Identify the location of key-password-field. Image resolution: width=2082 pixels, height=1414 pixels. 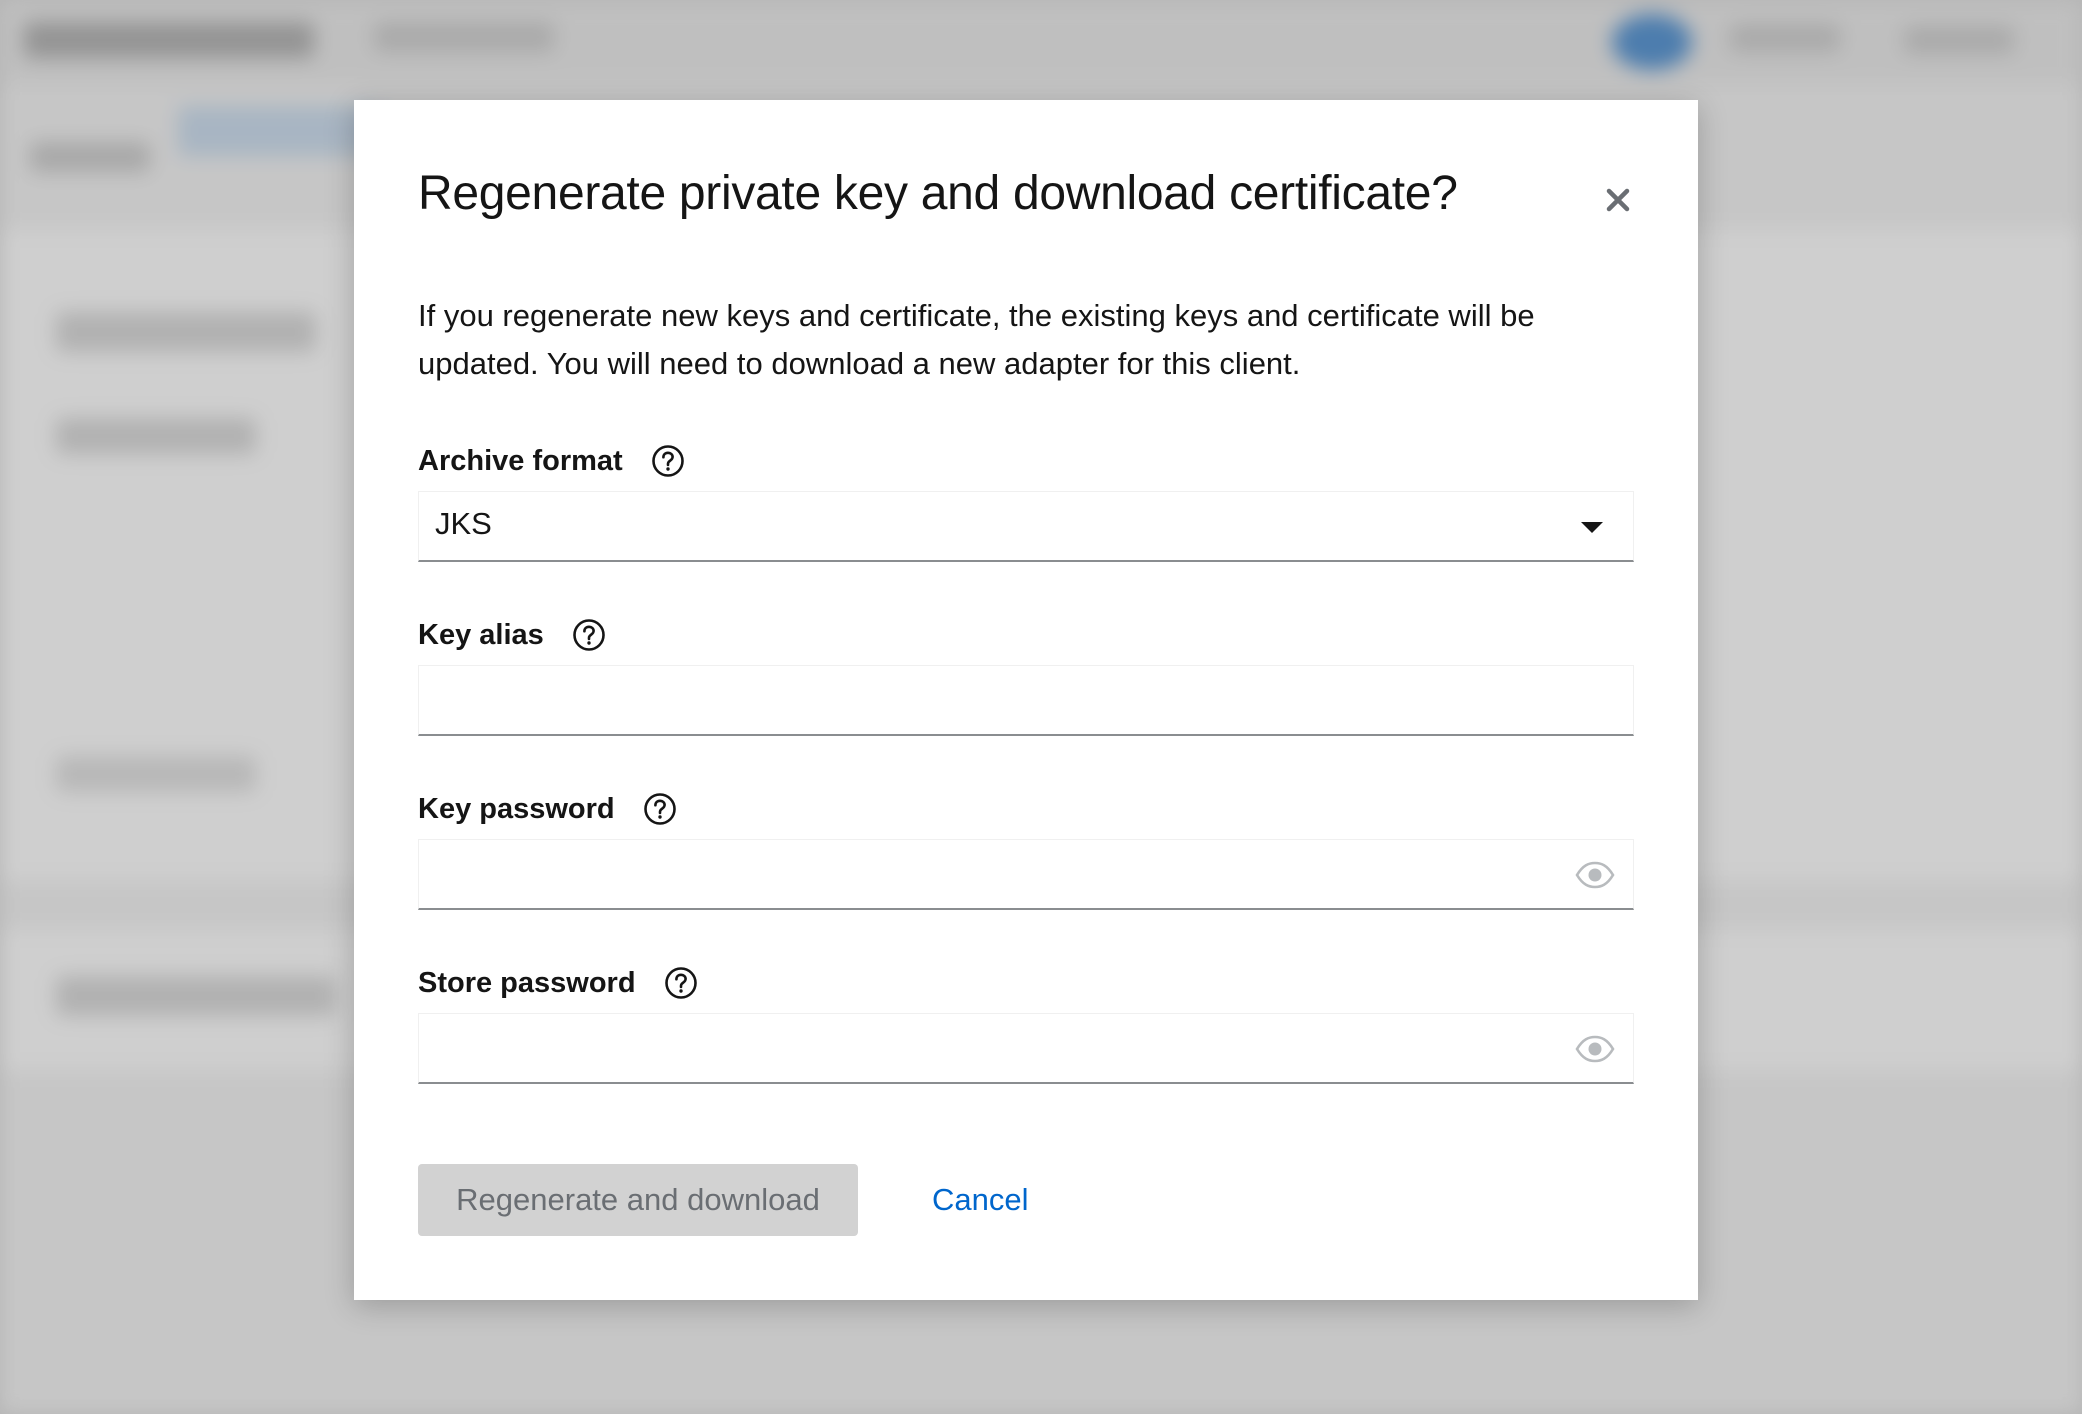
(1026, 874).